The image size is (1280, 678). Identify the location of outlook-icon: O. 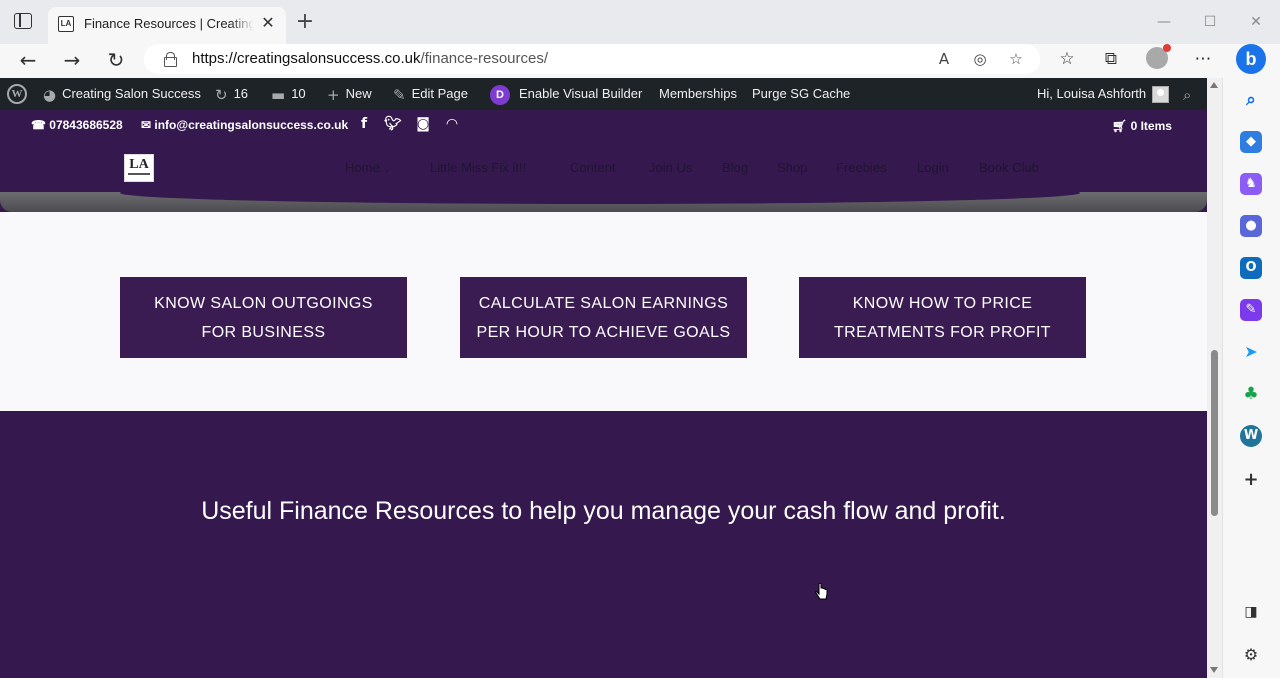
(1251, 268).